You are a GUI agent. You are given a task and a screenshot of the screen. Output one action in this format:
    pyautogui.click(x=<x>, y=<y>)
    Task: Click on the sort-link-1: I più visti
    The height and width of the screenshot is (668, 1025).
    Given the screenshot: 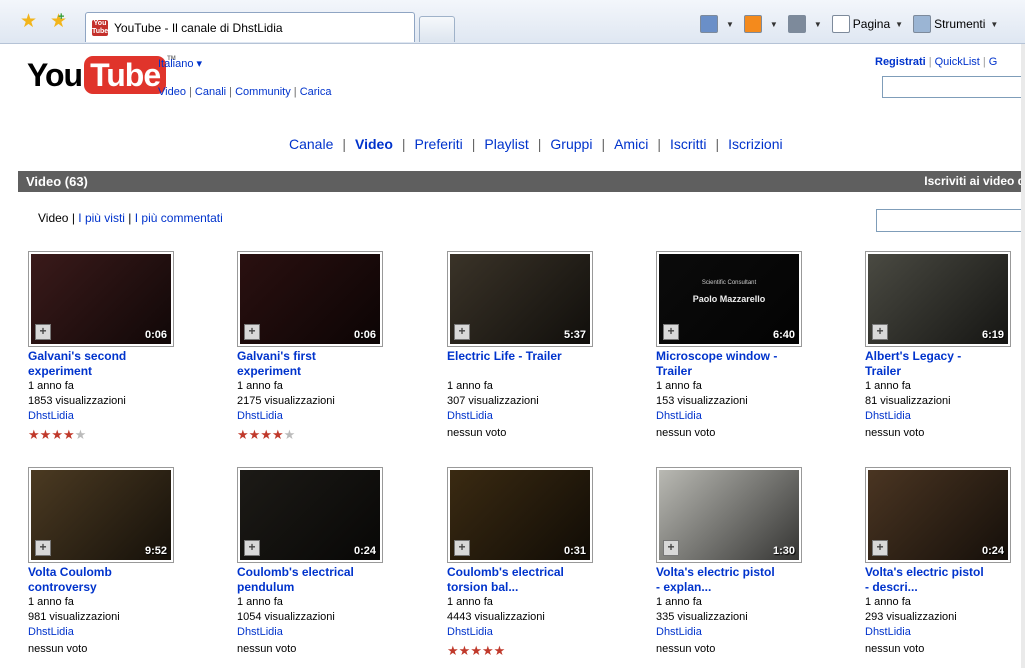 What is the action you would take?
    pyautogui.click(x=101, y=218)
    